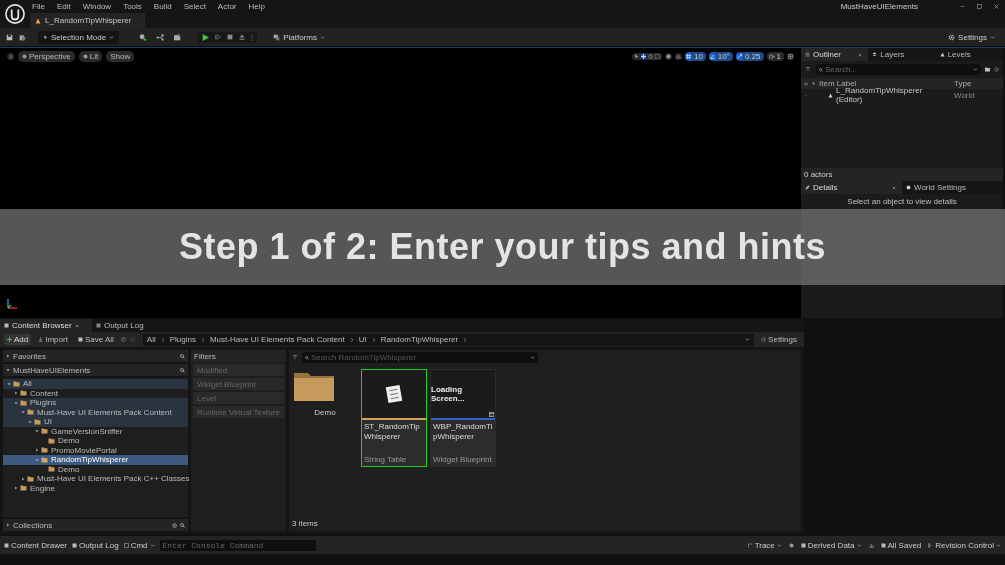 The width and height of the screenshot is (1005, 565). I want to click on viewport-button: Lit, so click(90, 56).